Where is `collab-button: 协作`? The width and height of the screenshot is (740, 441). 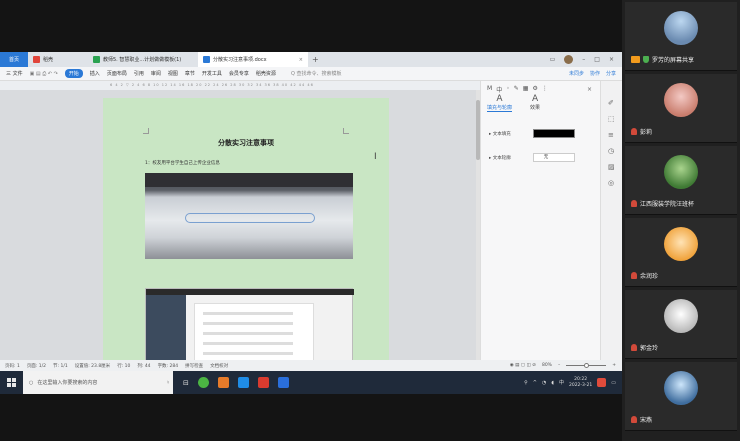 collab-button: 协作 is located at coordinates (595, 73).